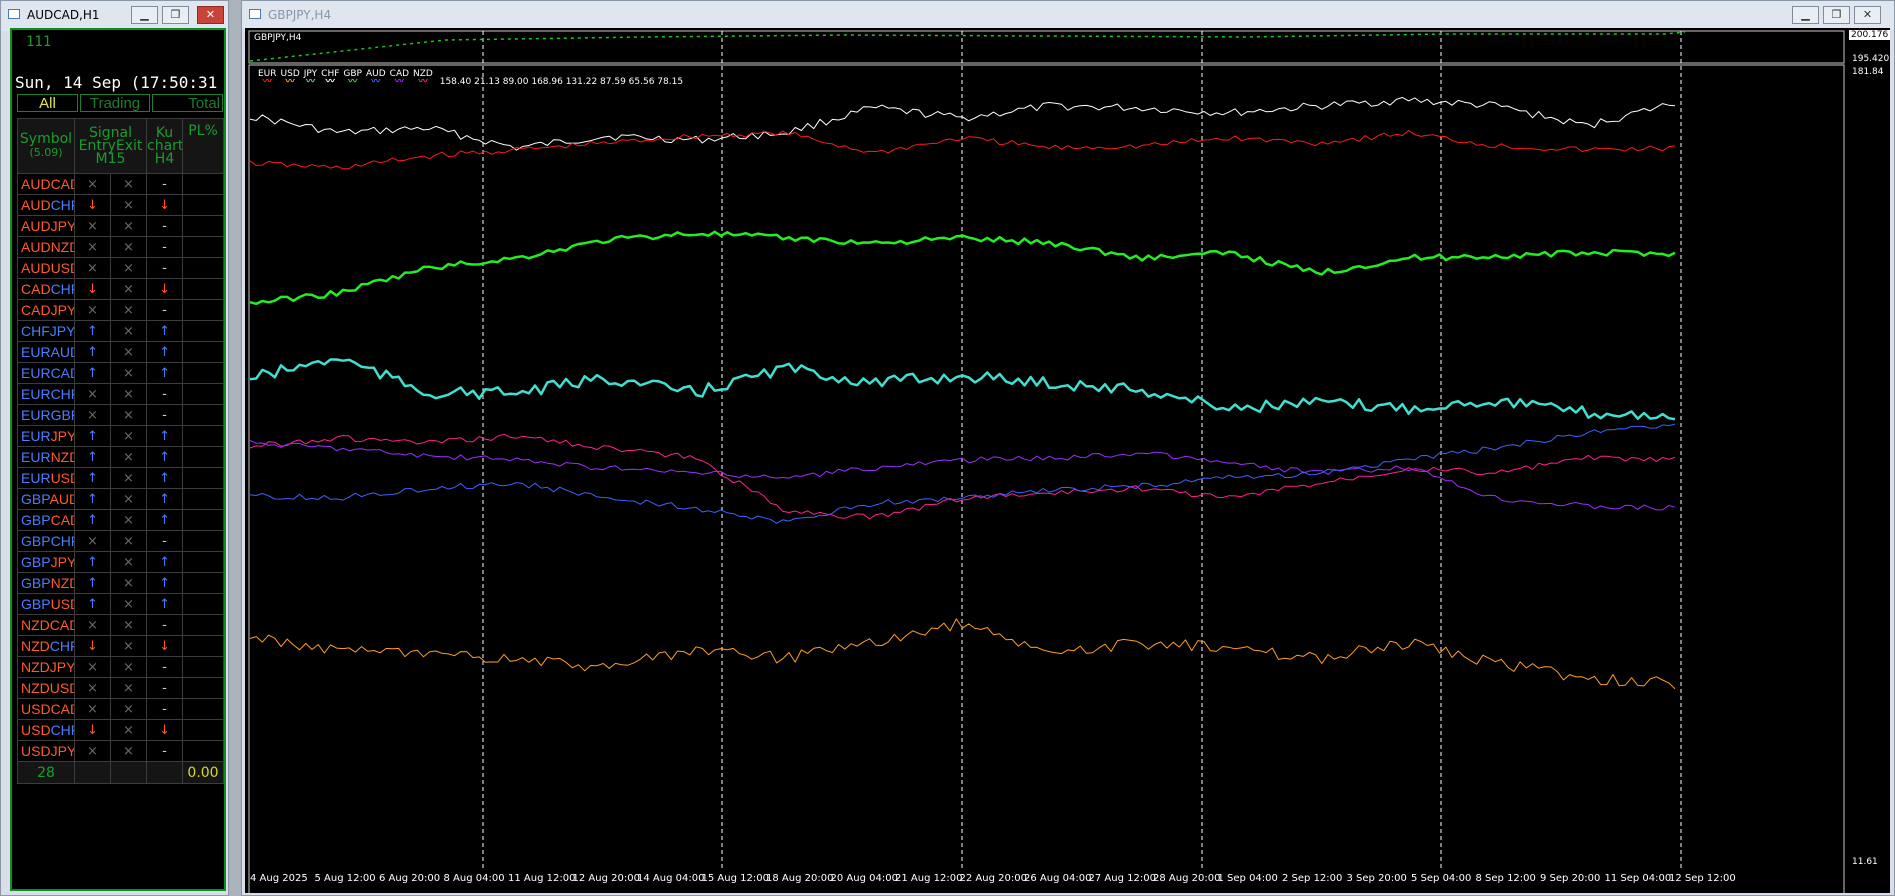  What do you see at coordinates (165, 146) in the screenshot?
I see `header-ku-chart: Ku chart H4` at bounding box center [165, 146].